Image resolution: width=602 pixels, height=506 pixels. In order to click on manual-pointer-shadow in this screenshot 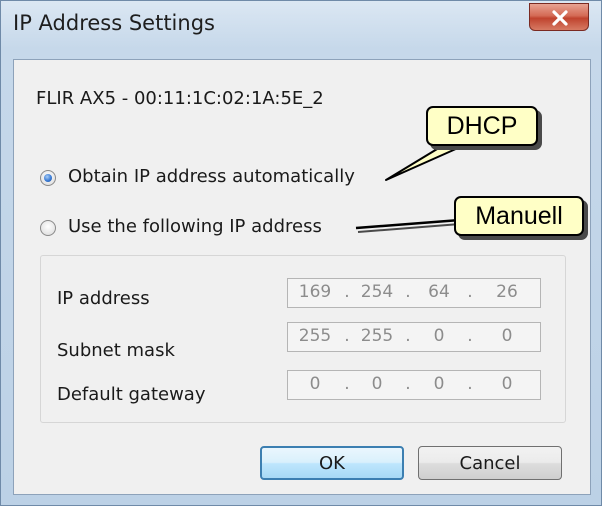, I will do `click(409, 228)`.